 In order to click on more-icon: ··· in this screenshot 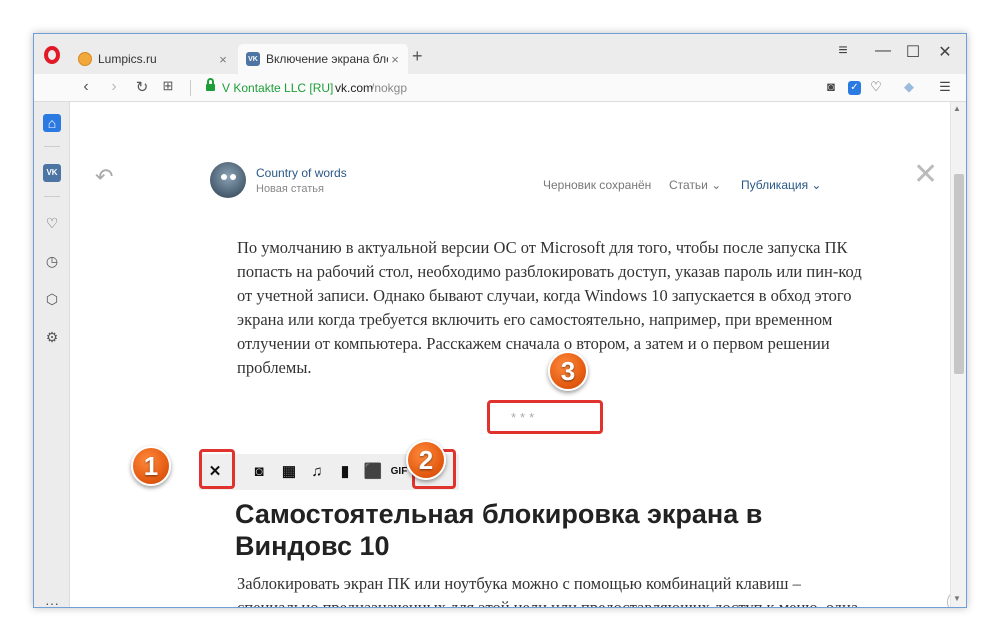, I will do `click(52, 600)`.